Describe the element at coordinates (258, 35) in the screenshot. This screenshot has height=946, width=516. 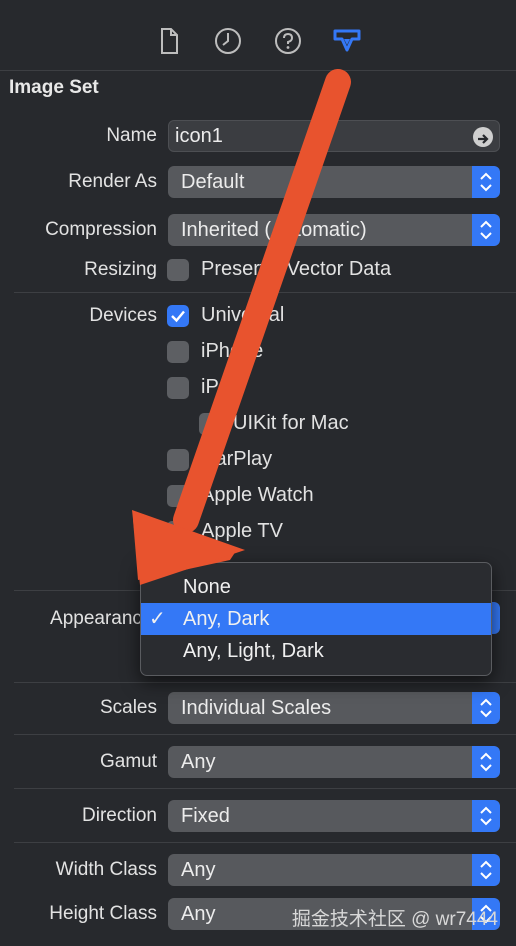
I see `inspector-toolbar` at that location.